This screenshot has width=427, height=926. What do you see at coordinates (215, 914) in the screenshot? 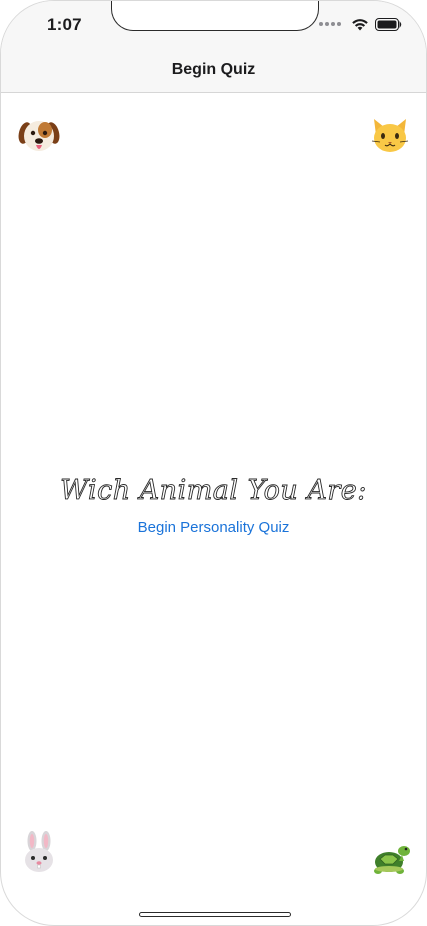
I see `home-indicator` at bounding box center [215, 914].